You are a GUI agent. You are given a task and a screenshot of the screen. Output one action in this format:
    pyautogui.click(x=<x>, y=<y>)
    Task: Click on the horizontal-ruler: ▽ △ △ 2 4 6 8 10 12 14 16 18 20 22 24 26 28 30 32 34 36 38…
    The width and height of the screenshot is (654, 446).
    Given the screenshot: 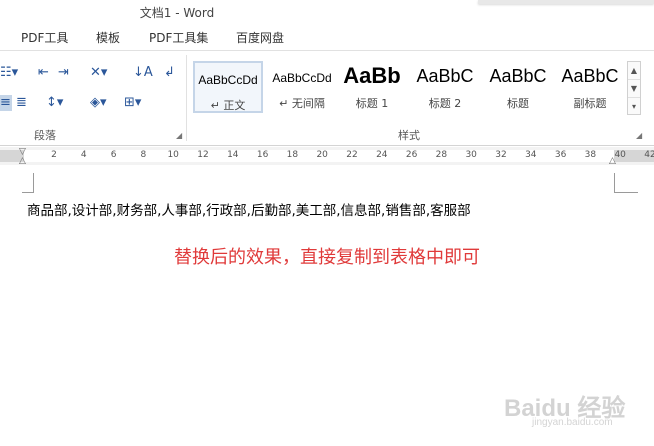 What is the action you would take?
    pyautogui.click(x=327, y=156)
    